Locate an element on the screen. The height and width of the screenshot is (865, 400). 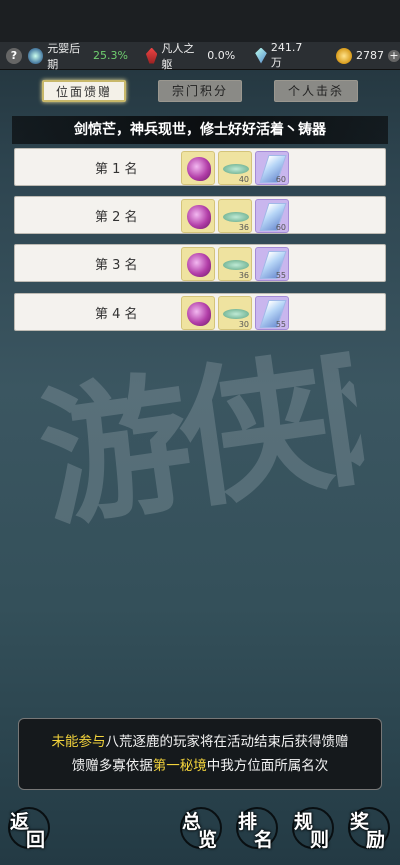
rank-row-1: 第 1 名 40 60 is located at coordinates (200, 167).